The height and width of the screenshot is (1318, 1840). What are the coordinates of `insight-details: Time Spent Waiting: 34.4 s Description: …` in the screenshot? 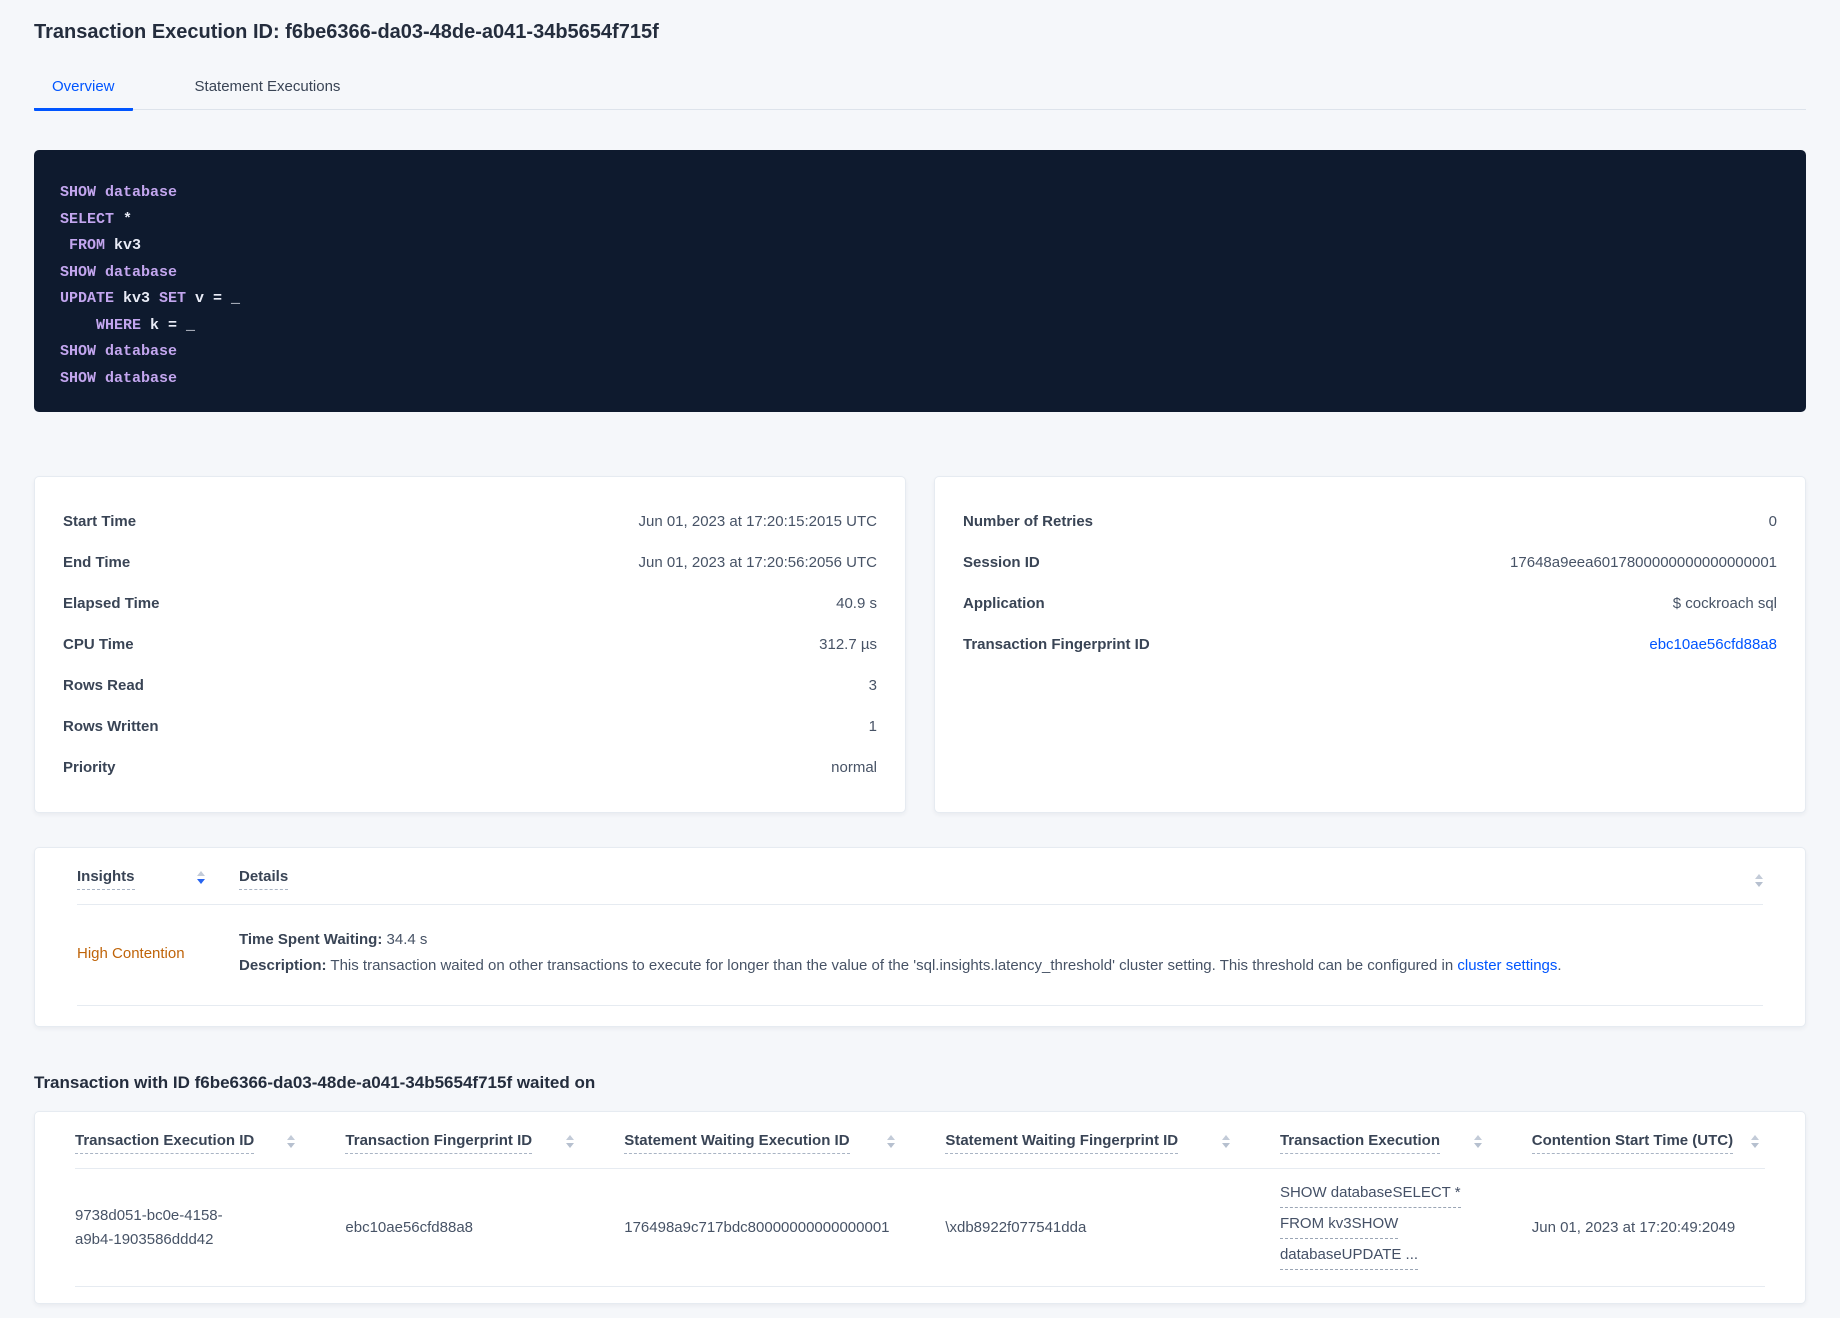 It's located at (900, 953).